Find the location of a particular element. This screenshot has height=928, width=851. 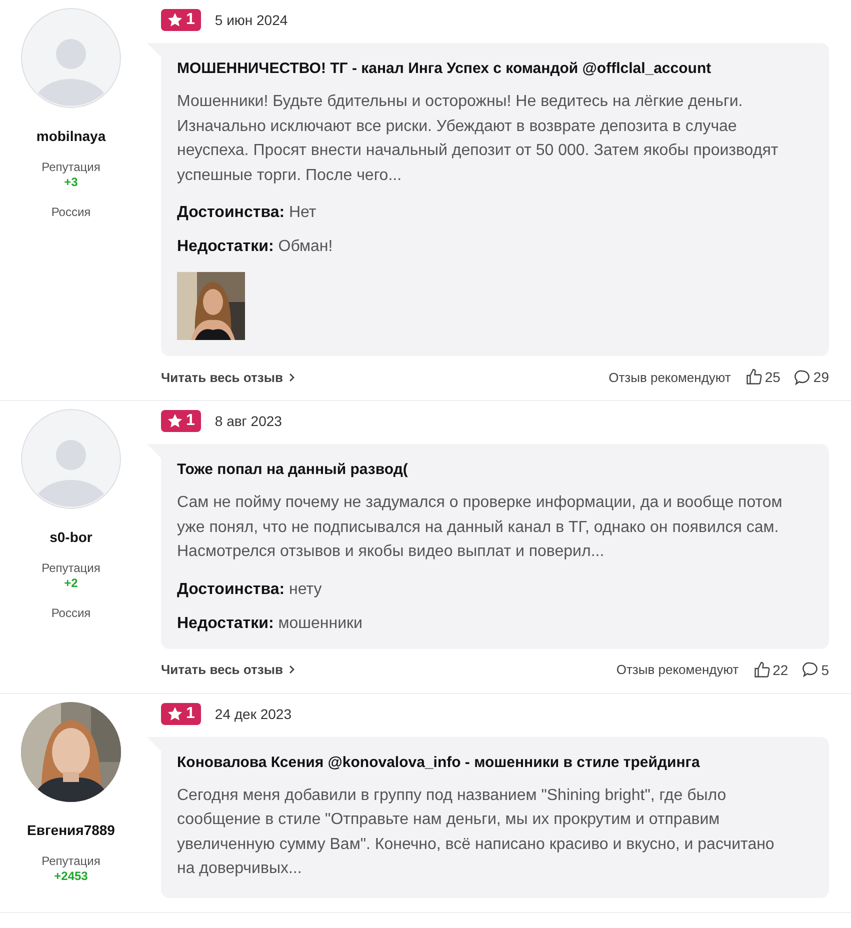

reputation-value: +2453 is located at coordinates (71, 875).